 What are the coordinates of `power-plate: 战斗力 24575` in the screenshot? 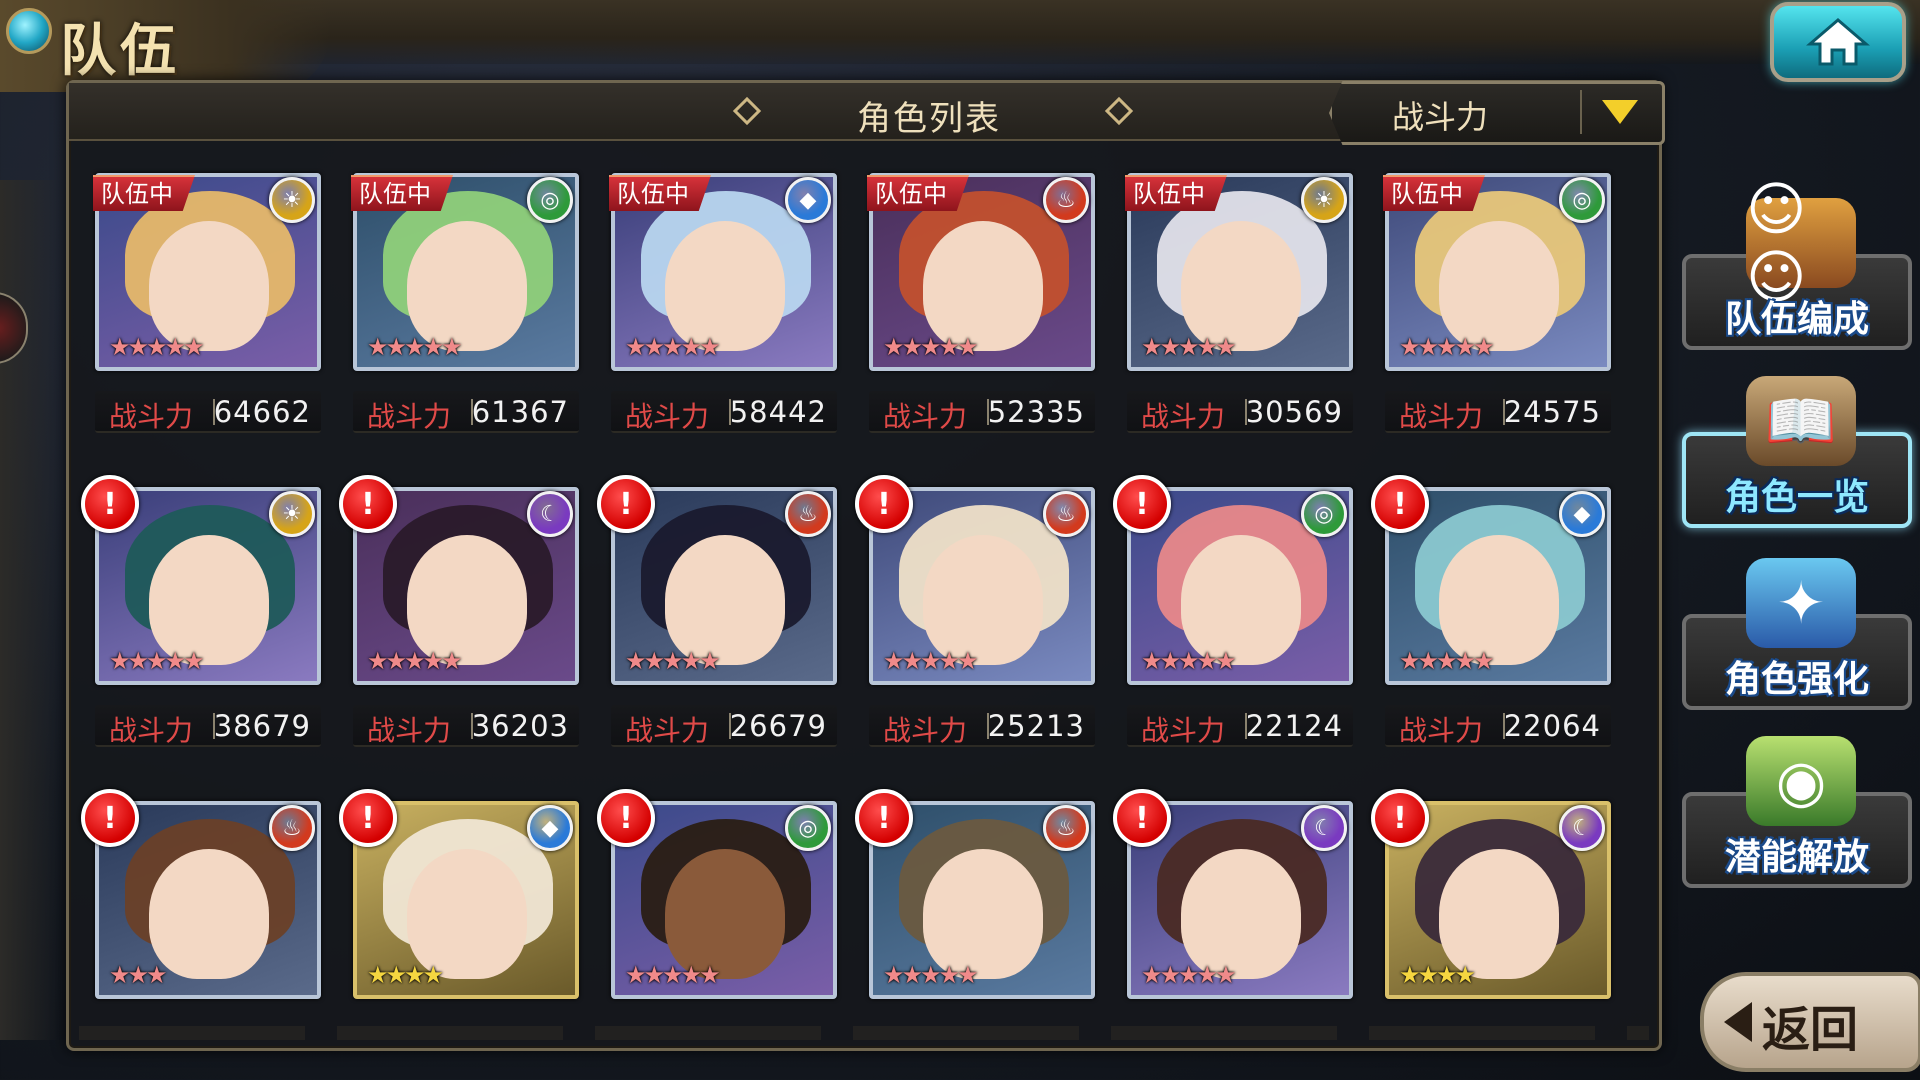 It's located at (1498, 412).